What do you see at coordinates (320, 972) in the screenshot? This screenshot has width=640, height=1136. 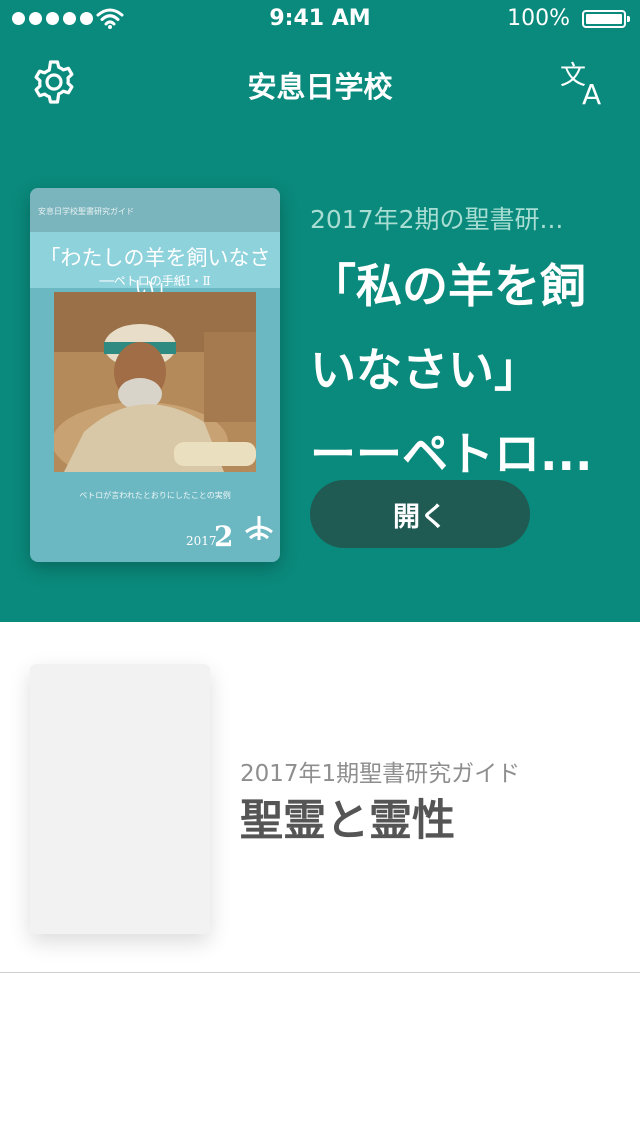 I see `divider` at bounding box center [320, 972].